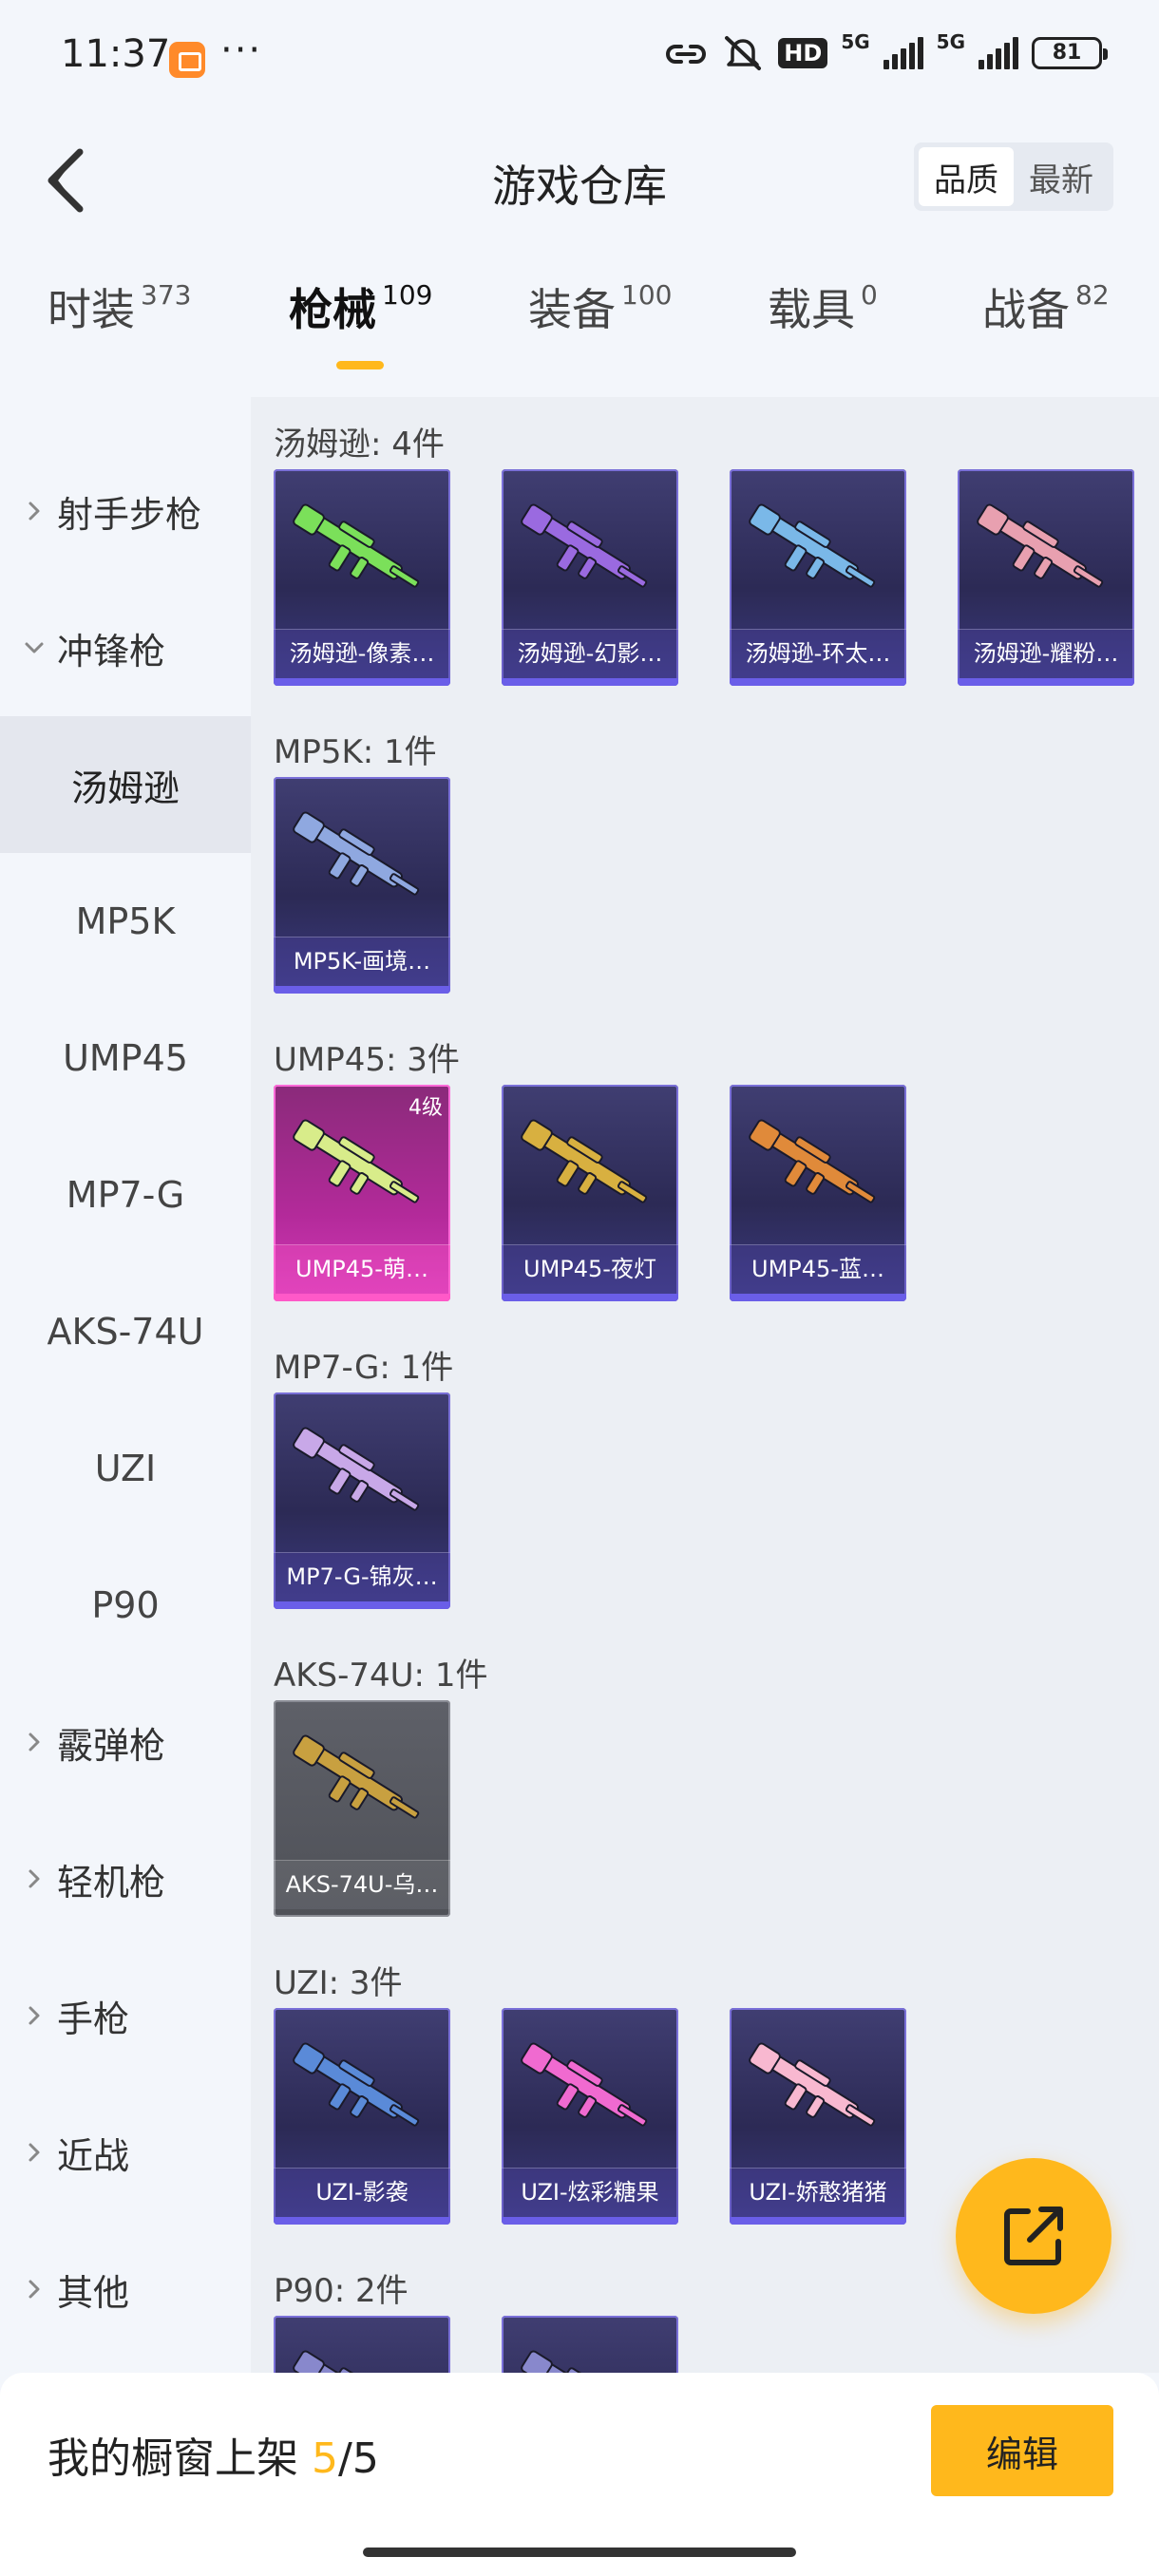  I want to click on sidebar-item-partial, so click(125, 409).